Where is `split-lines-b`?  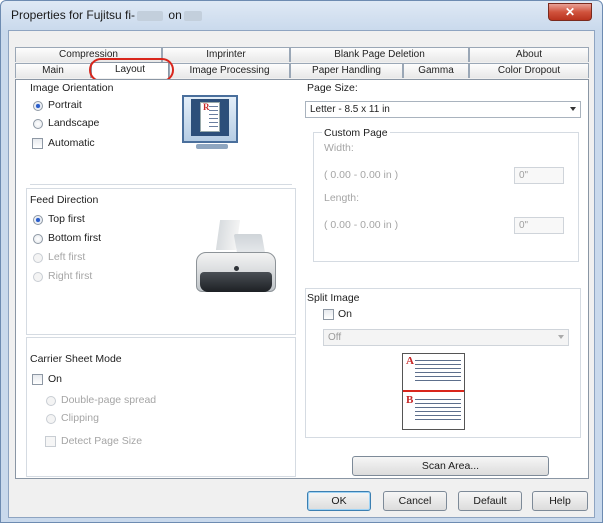
split-lines-b is located at coordinates (438, 411).